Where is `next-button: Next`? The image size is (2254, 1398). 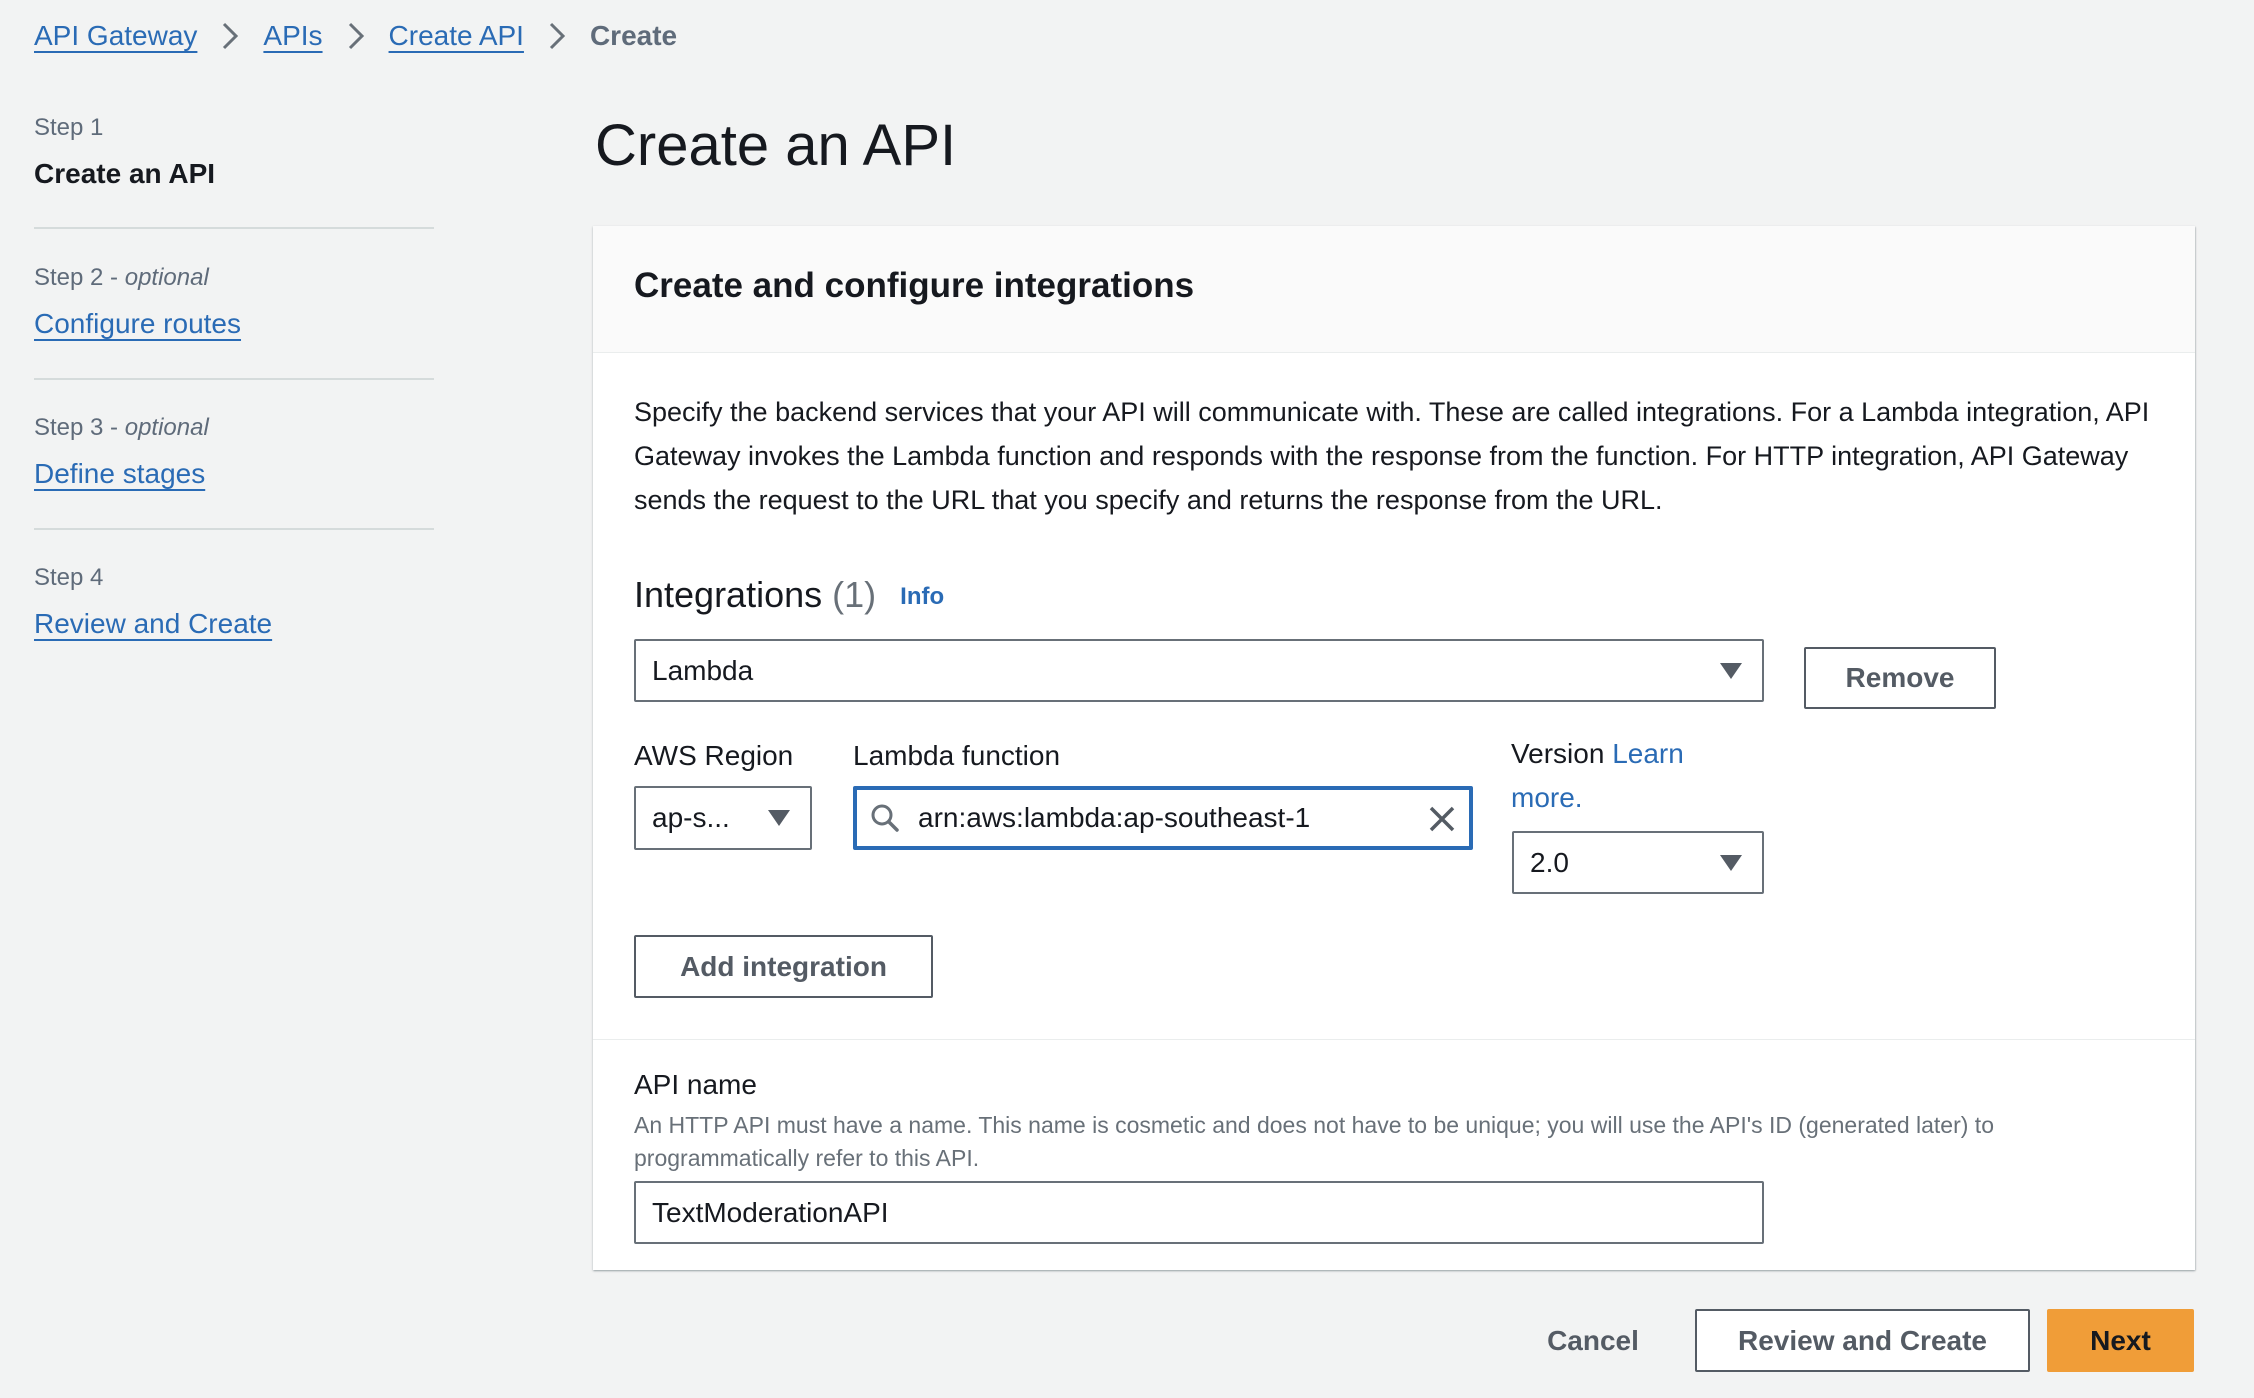 next-button: Next is located at coordinates (2120, 1340).